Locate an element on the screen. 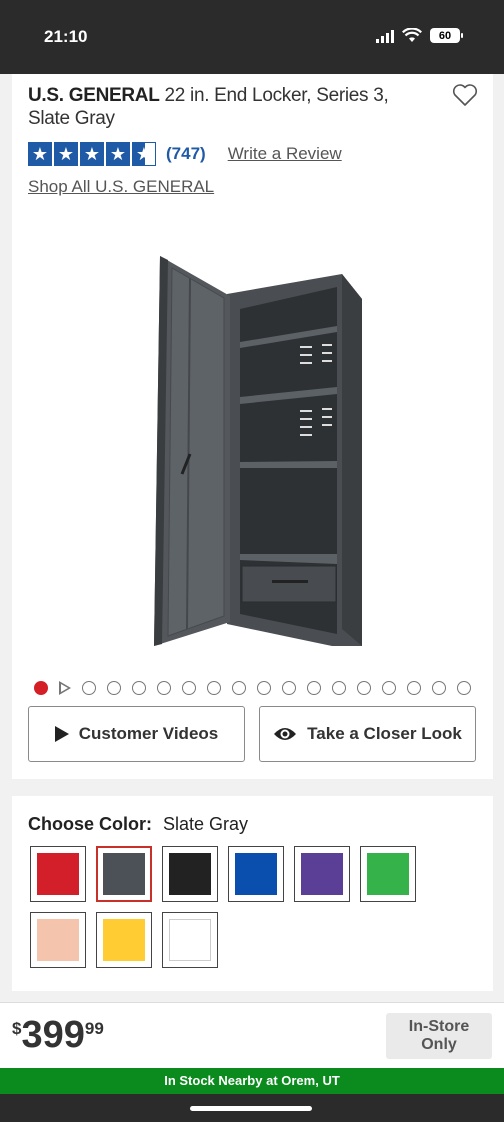 The image size is (504, 1122). status-icons: 60 is located at coordinates (419, 35).